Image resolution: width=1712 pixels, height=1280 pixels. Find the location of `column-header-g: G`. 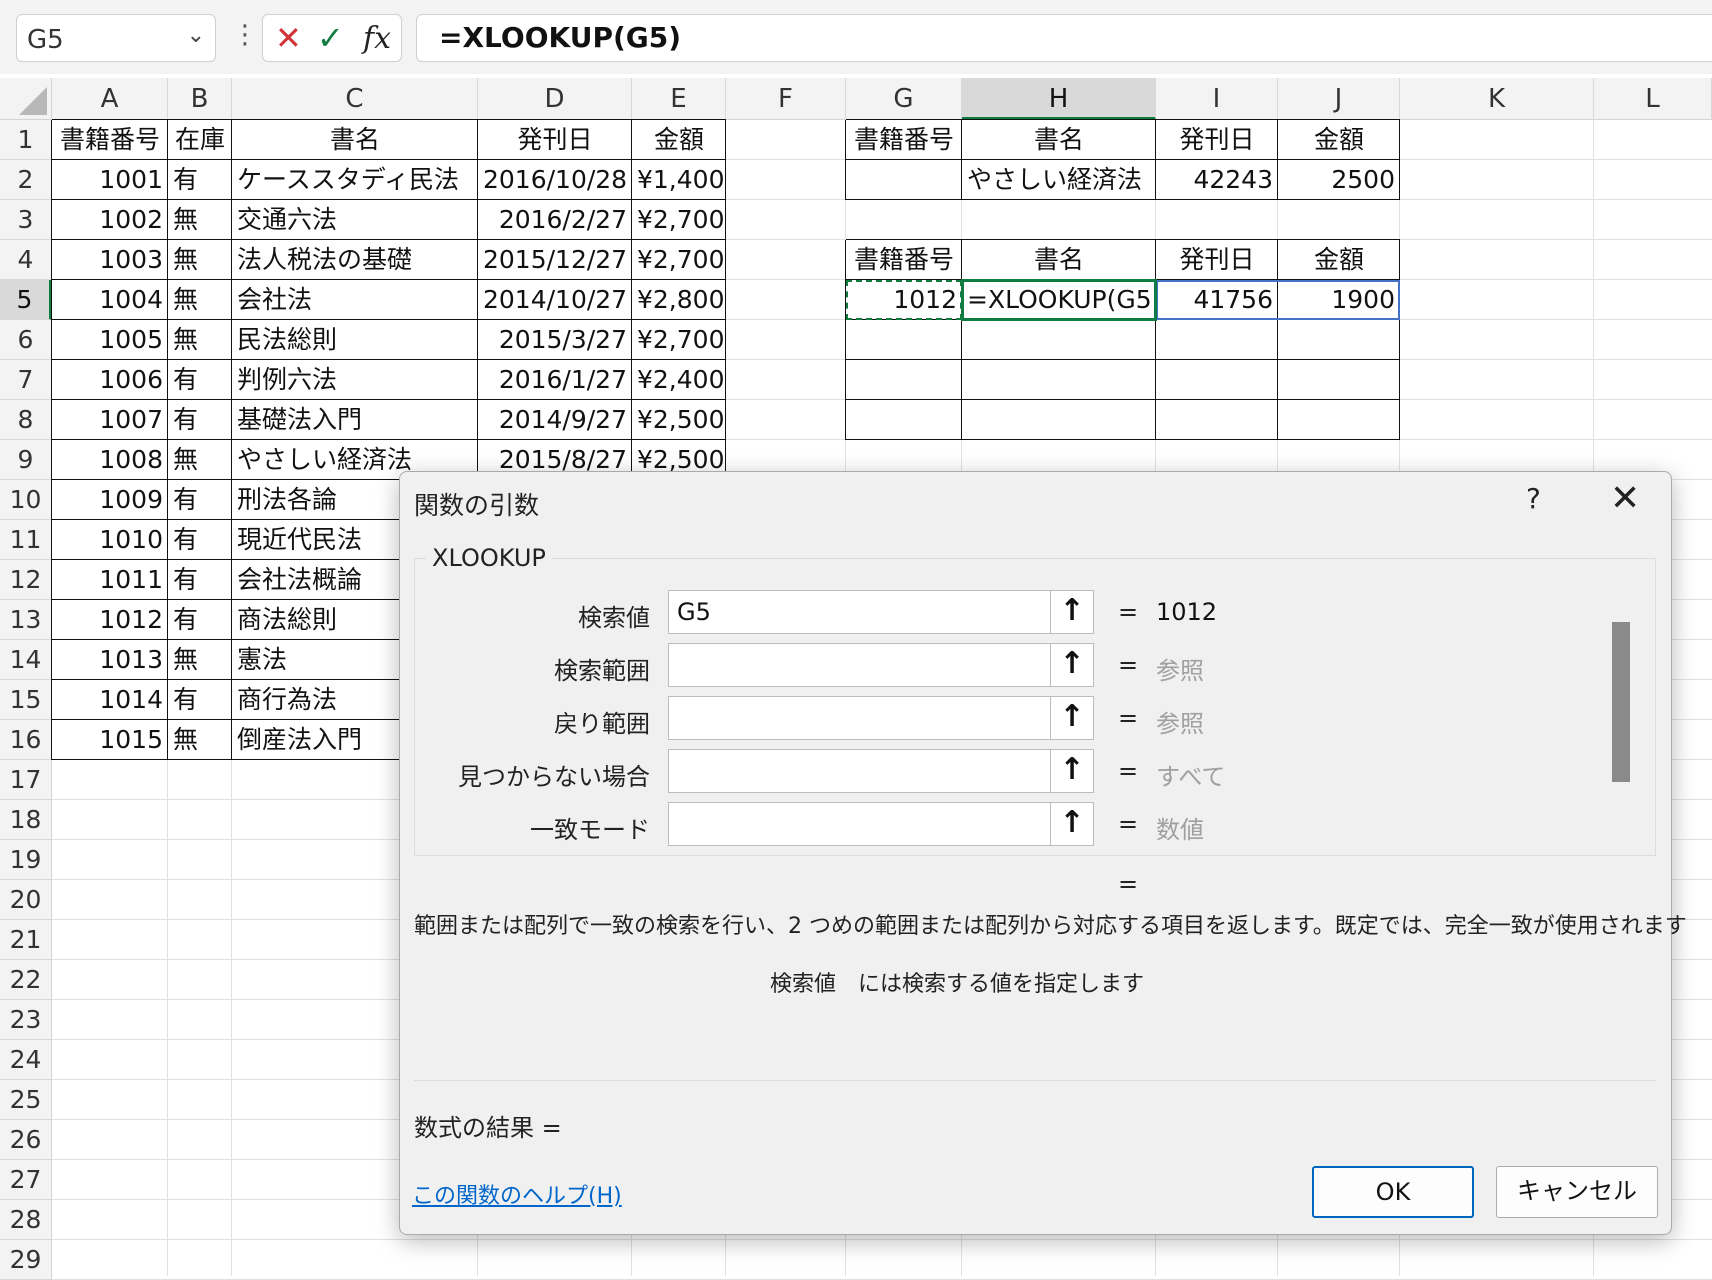

column-header-g: G is located at coordinates (904, 99).